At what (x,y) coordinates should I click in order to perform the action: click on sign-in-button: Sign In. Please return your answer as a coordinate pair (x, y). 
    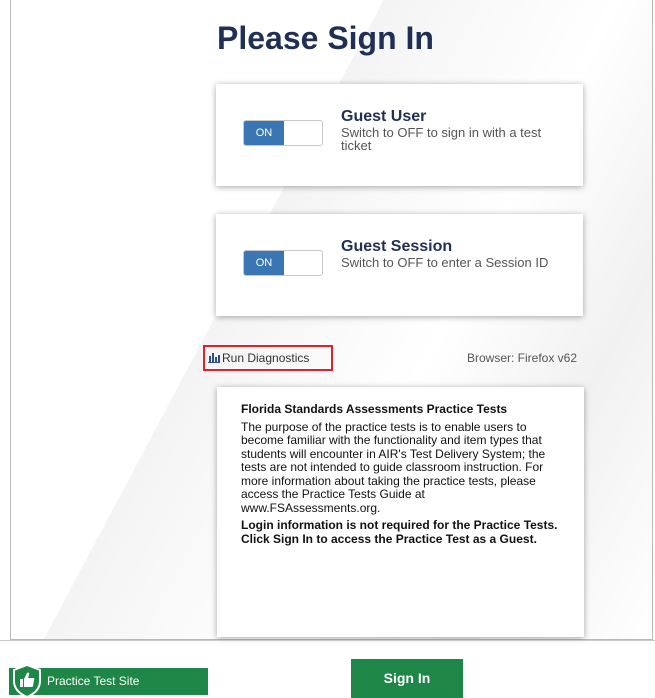
    Looking at the image, I should click on (407, 678).